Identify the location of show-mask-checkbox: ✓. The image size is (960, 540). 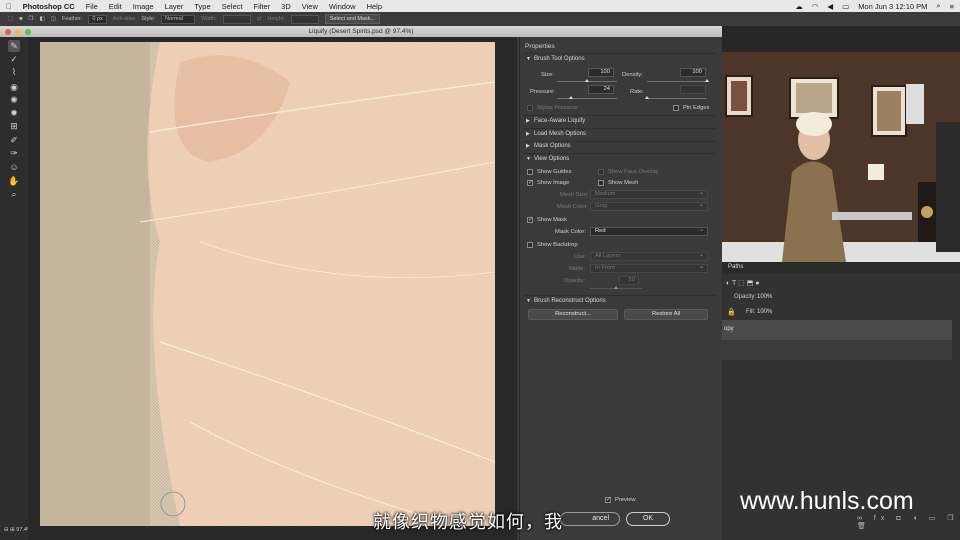
(530, 220).